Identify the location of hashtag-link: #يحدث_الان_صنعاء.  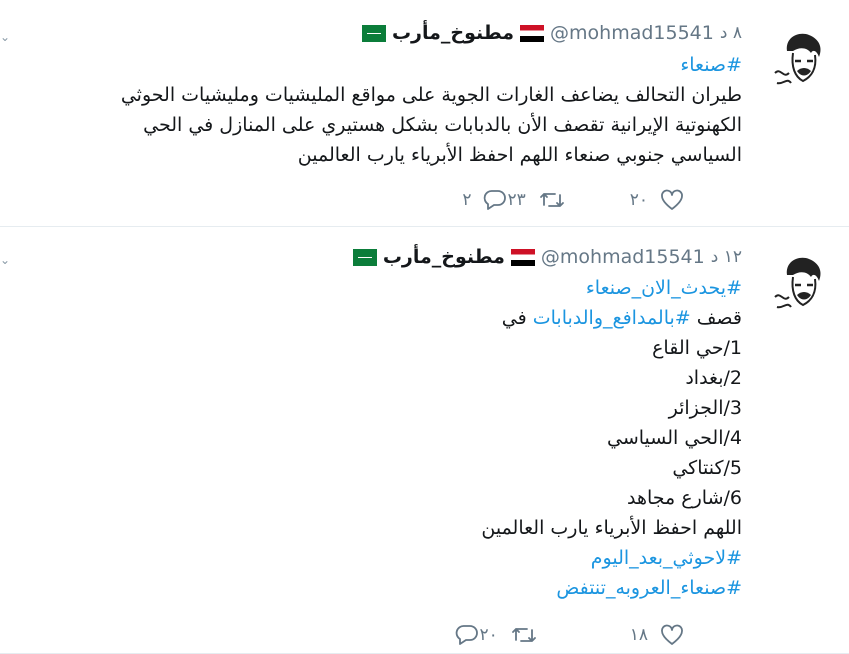
(664, 288).